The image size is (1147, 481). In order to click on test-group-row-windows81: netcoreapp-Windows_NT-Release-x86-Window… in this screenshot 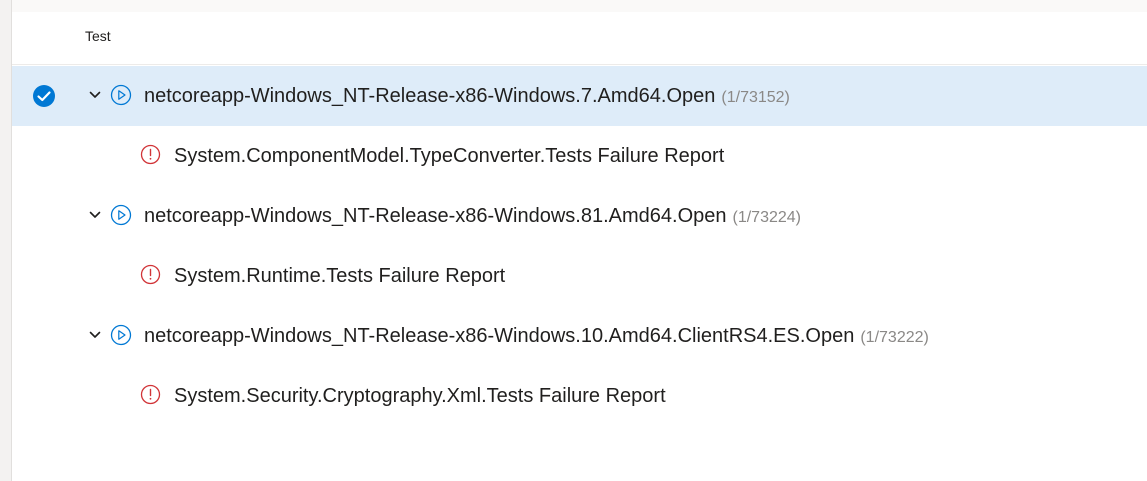, I will do `click(579, 216)`.